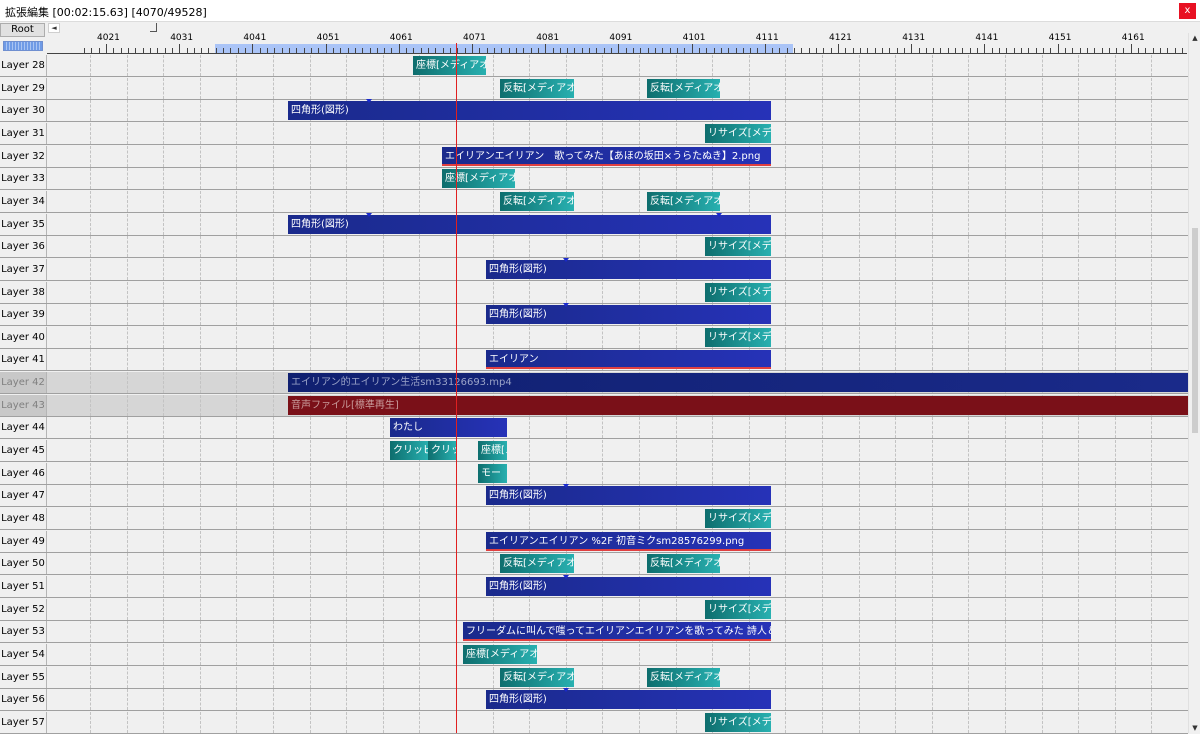  I want to click on layer-row: Layer 30 四角形(図形), so click(594, 111).